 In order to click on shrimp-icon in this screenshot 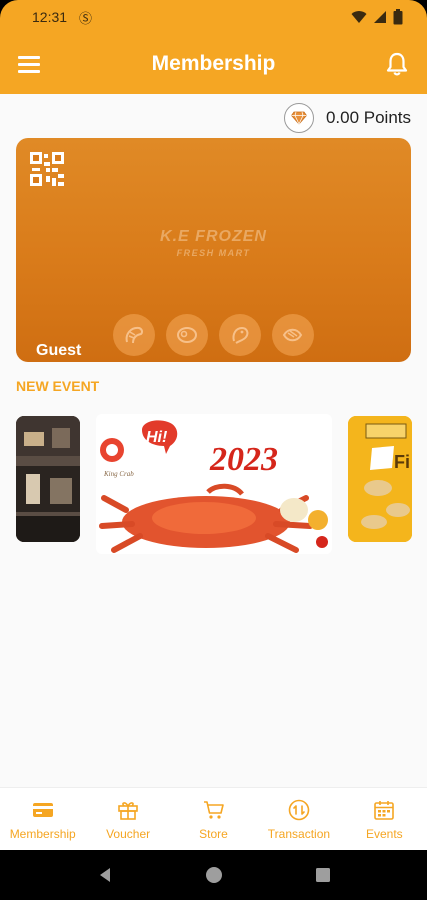, I will do `click(134, 335)`.